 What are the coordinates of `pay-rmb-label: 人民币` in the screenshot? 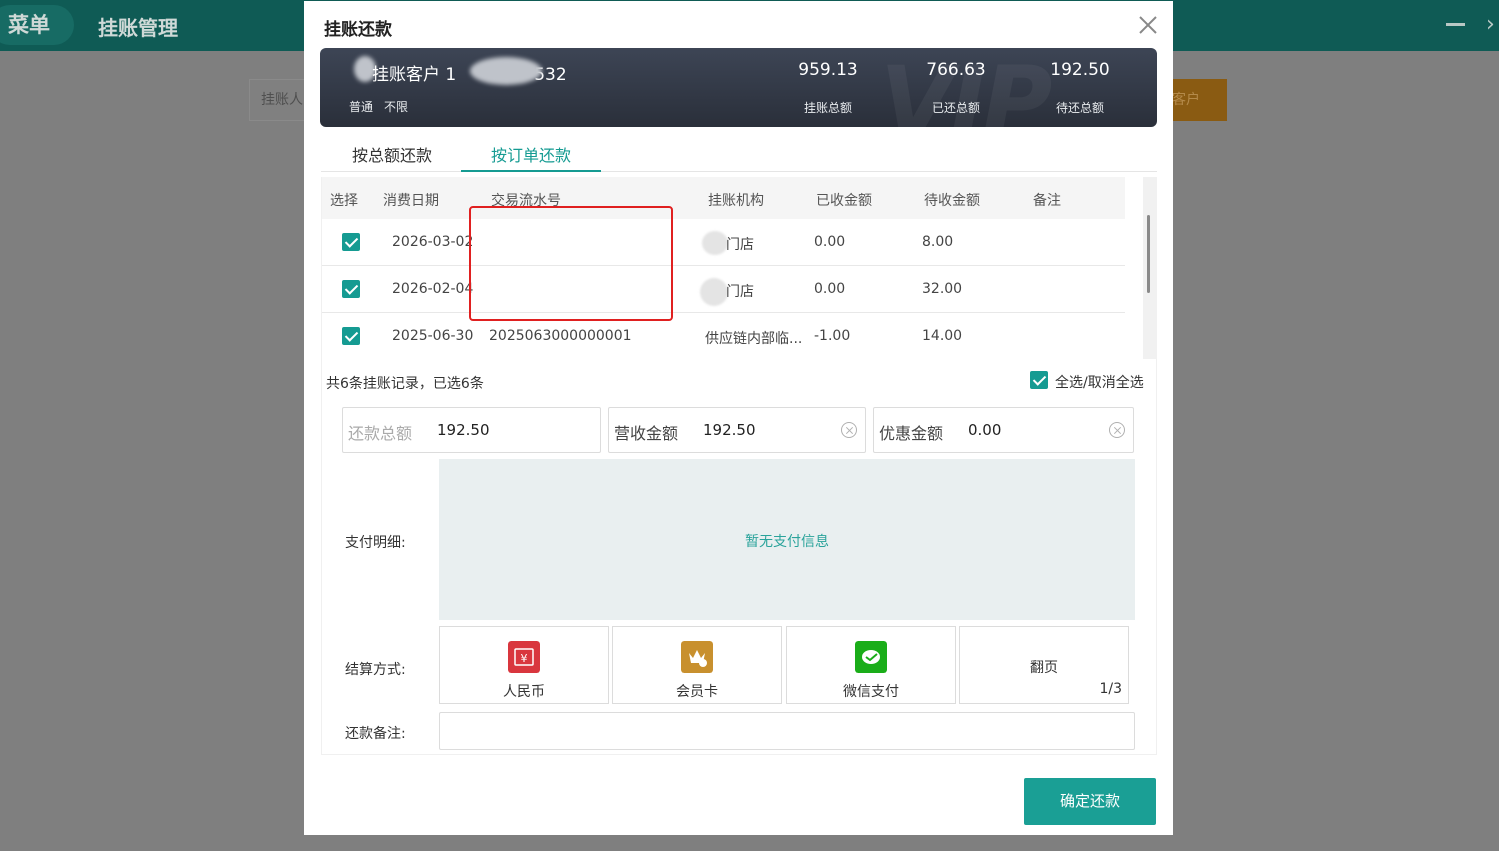 It's located at (524, 692).